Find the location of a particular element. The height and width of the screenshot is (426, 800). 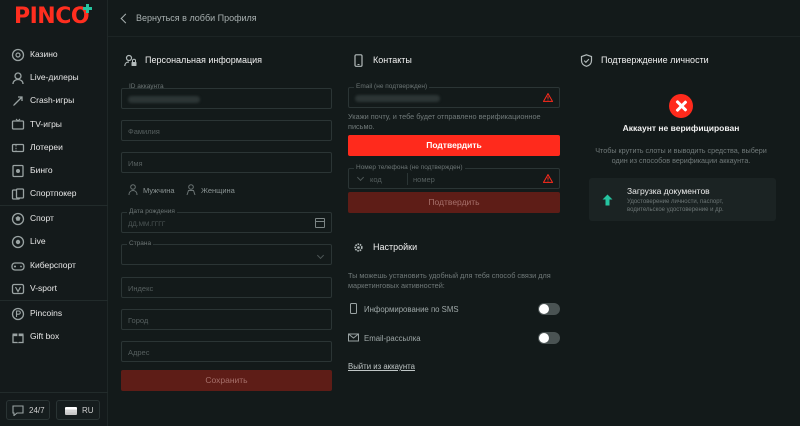

email-field: Email (не подтвержден) is located at coordinates (454, 95).